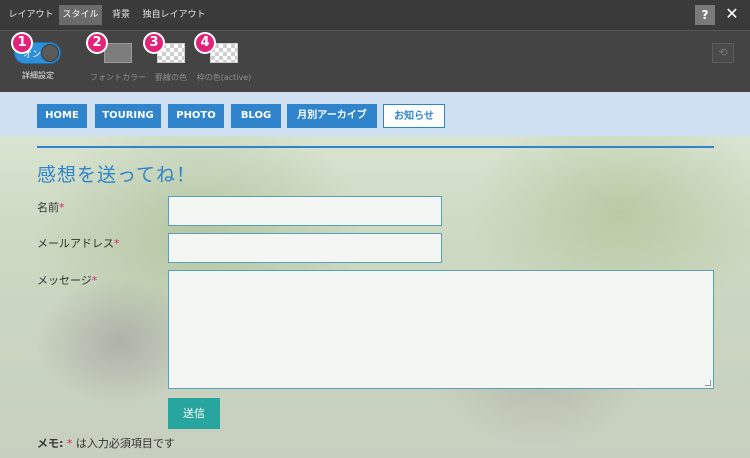 The width and height of the screenshot is (750, 458). I want to click on callout-badge-1: 1, so click(22, 43).